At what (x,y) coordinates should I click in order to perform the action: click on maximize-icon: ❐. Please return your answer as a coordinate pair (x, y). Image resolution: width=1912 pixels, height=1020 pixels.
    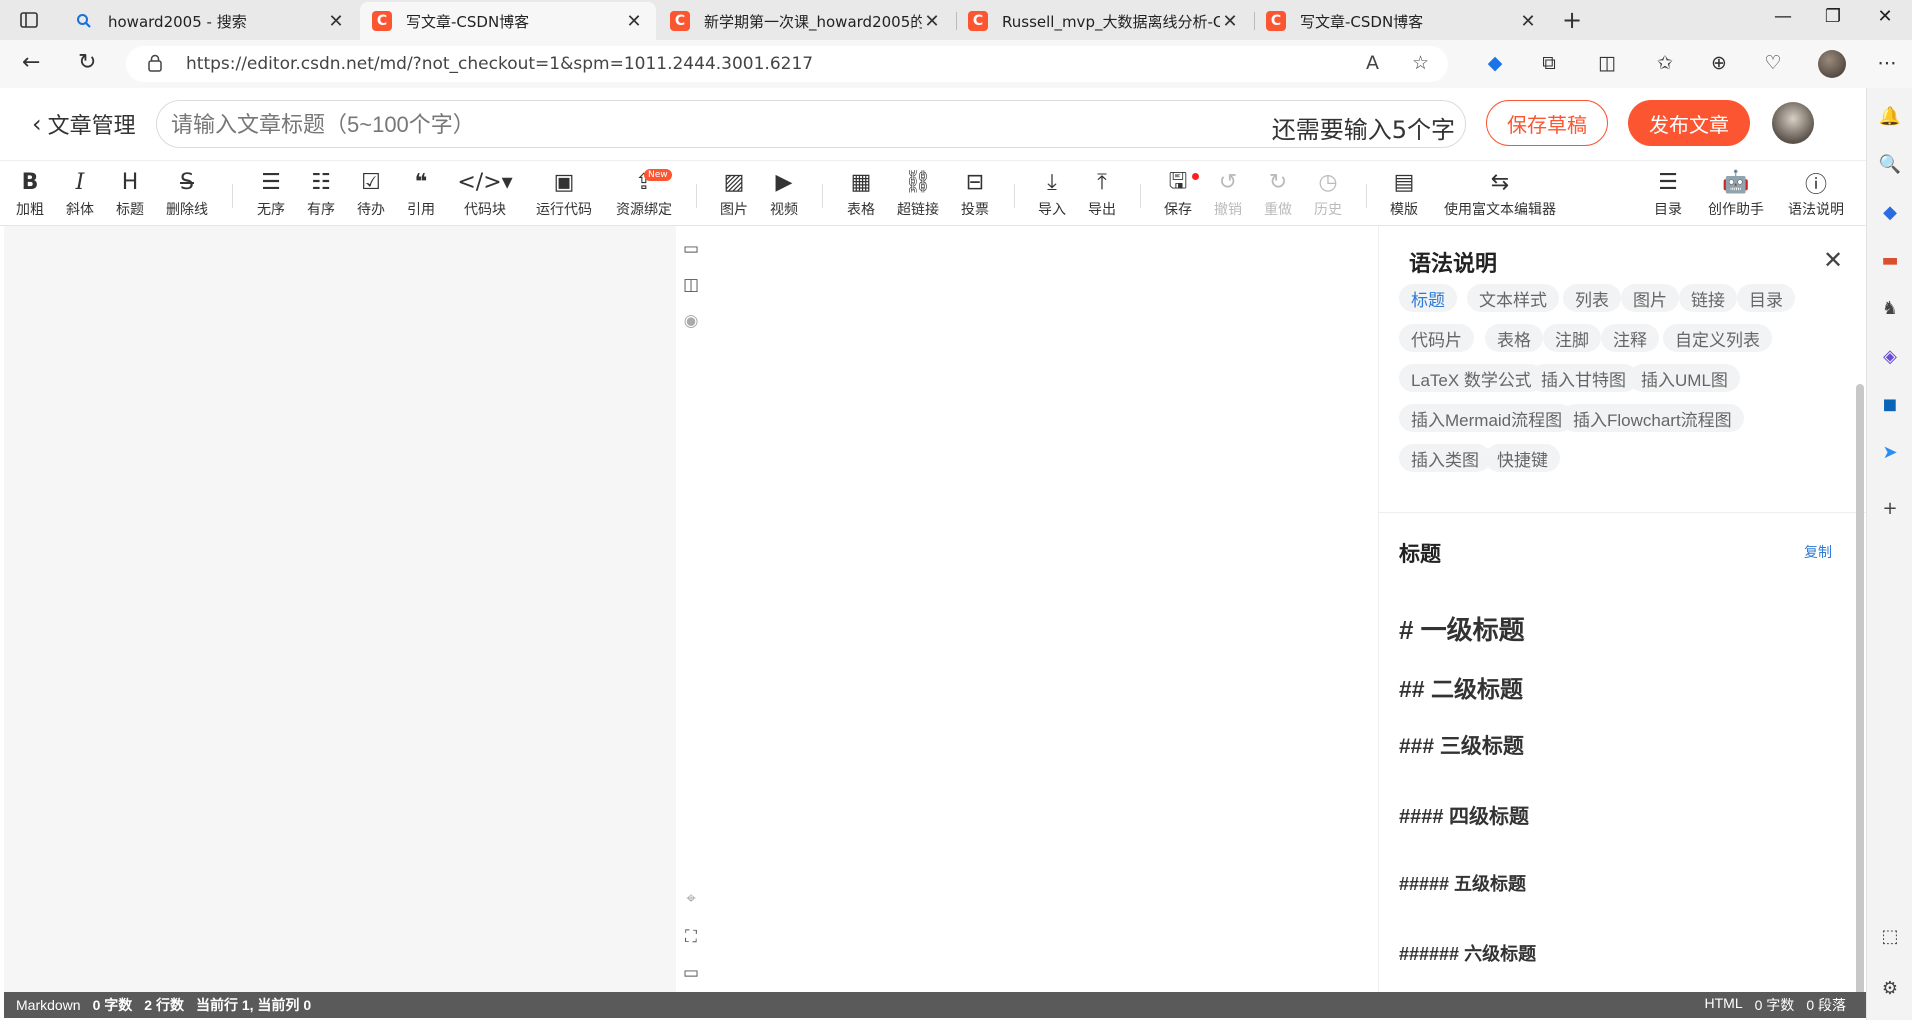
    Looking at the image, I should click on (1833, 16).